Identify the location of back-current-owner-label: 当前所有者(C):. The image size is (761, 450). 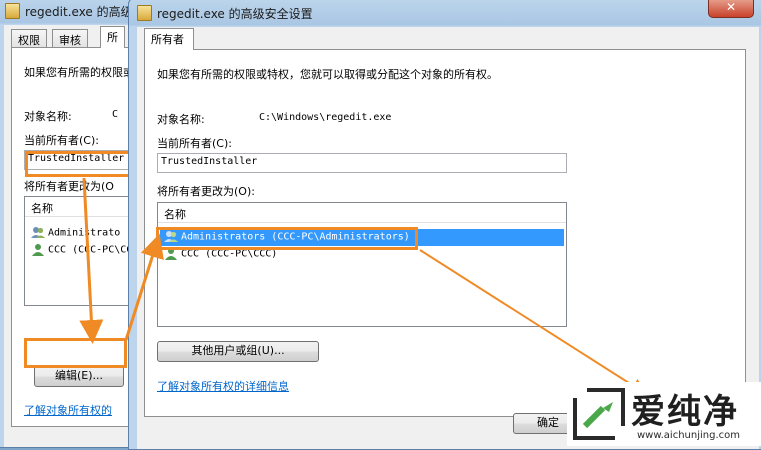
(61, 140).